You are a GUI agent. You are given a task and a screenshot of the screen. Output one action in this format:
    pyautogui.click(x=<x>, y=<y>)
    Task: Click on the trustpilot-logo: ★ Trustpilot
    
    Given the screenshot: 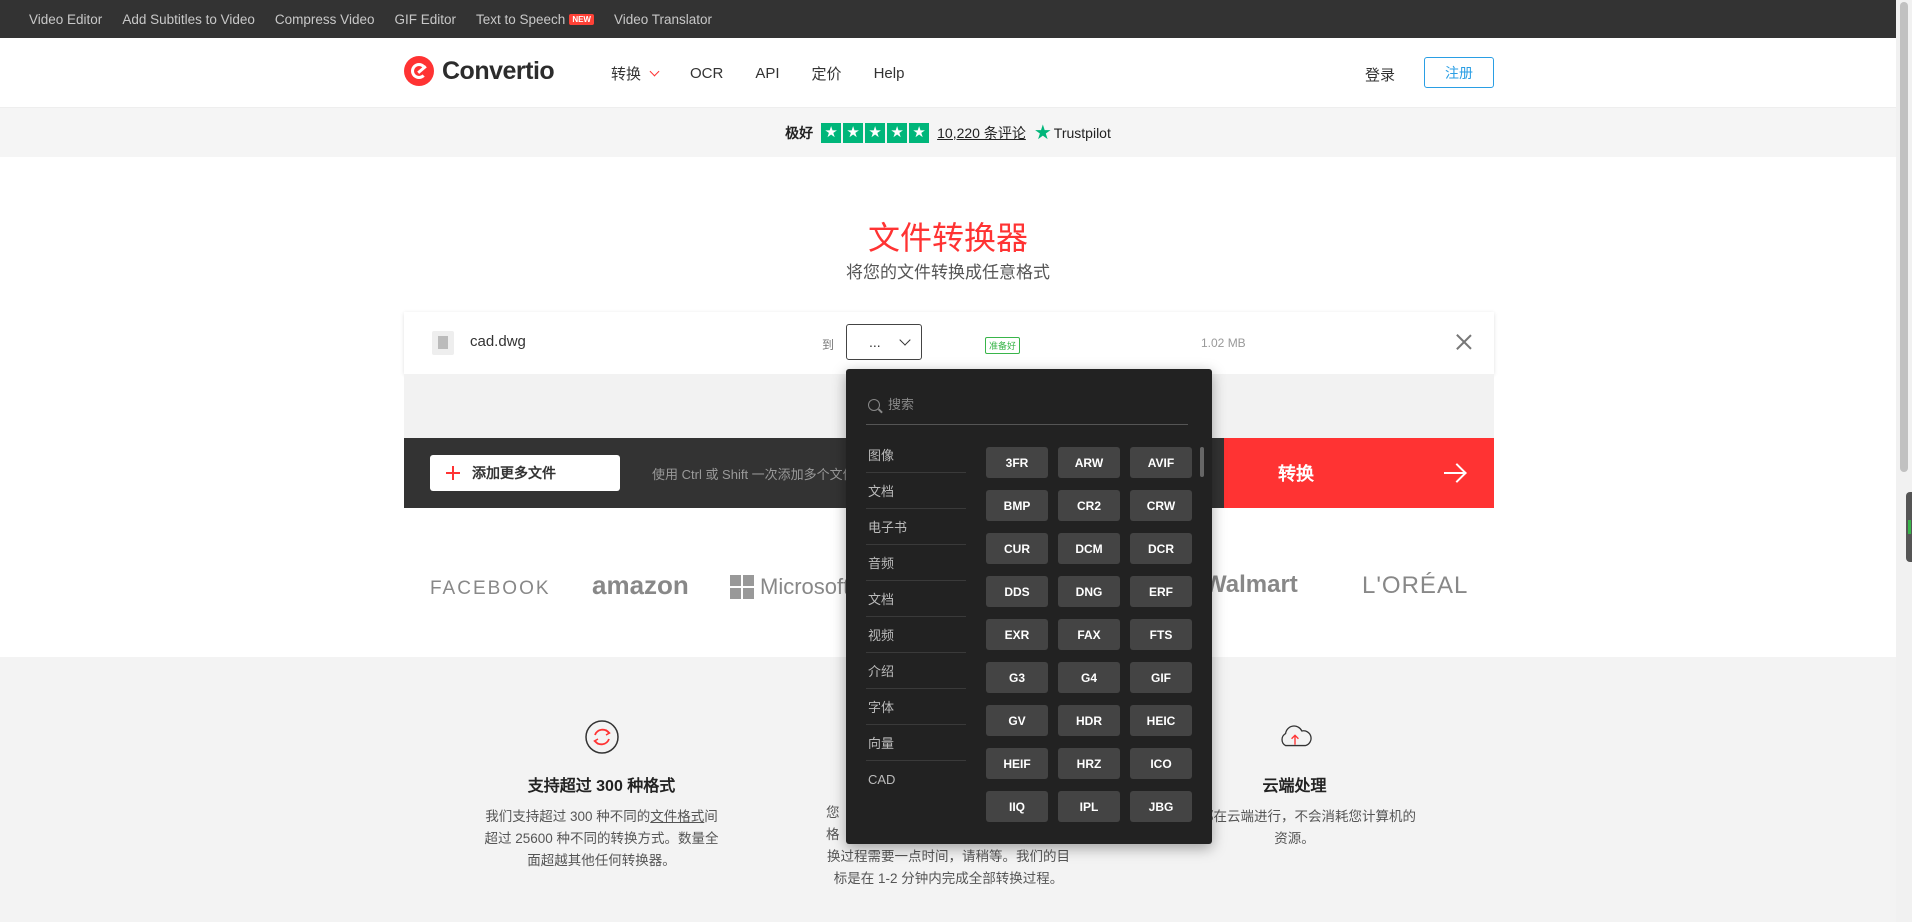 What is the action you would take?
    pyautogui.click(x=1072, y=133)
    